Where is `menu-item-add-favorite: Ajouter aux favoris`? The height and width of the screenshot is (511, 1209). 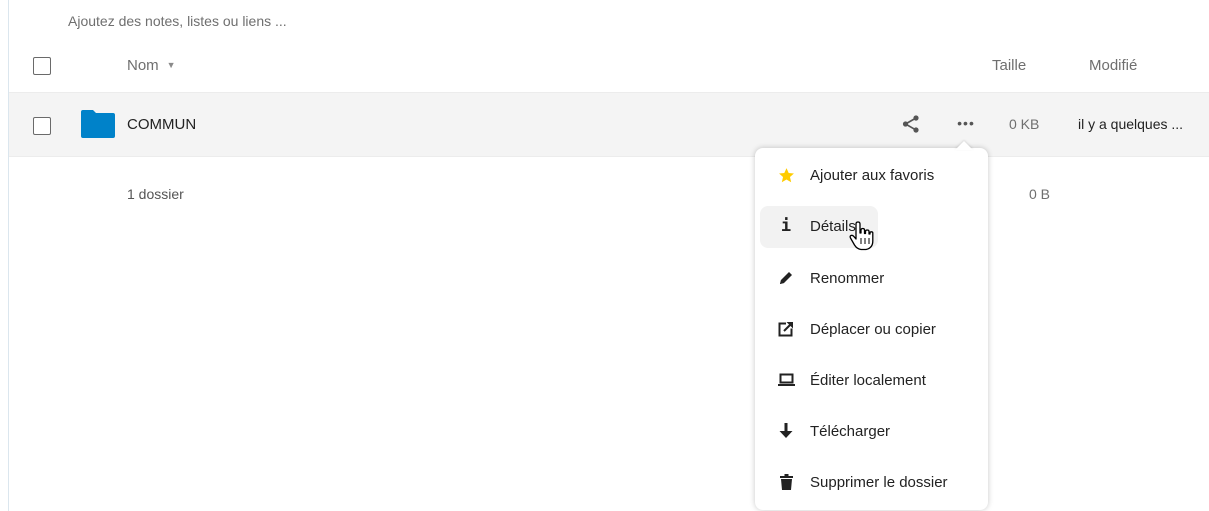 menu-item-add-favorite: Ajouter aux favoris is located at coordinates (872, 176).